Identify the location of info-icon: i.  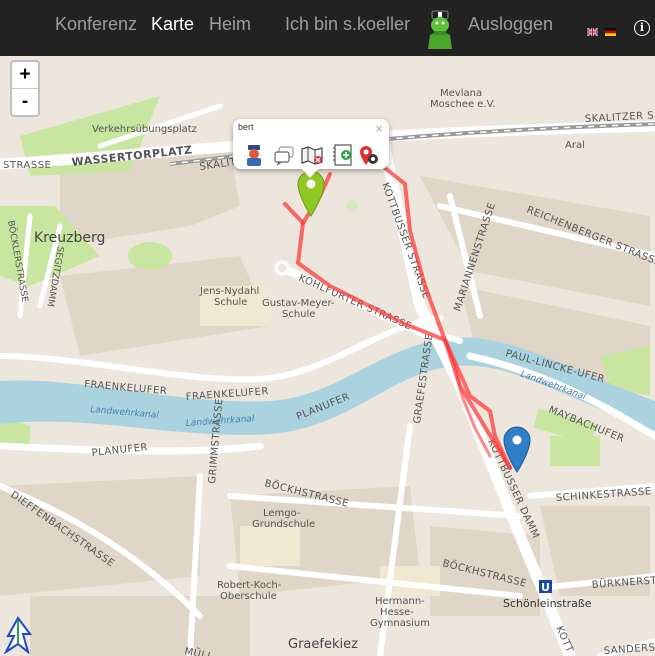
(642, 28).